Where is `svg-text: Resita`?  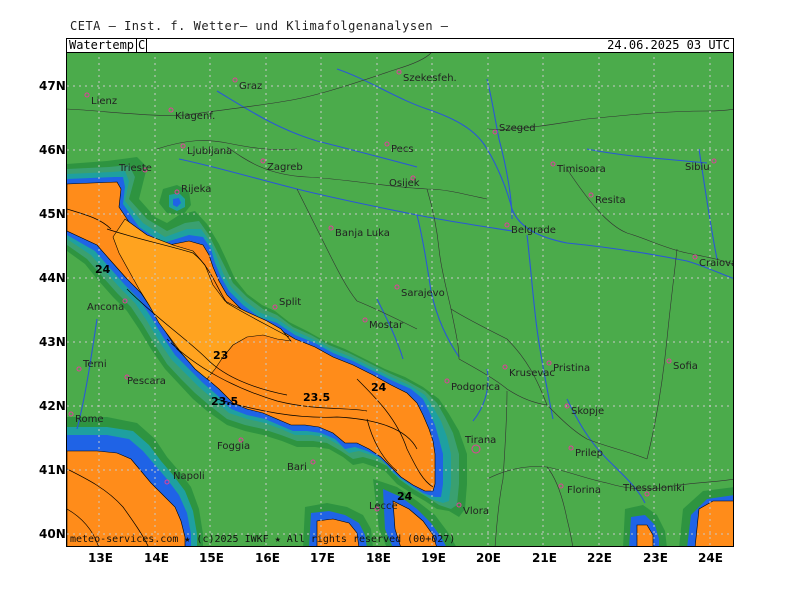
svg-text: Resita is located at coordinates (610, 200).